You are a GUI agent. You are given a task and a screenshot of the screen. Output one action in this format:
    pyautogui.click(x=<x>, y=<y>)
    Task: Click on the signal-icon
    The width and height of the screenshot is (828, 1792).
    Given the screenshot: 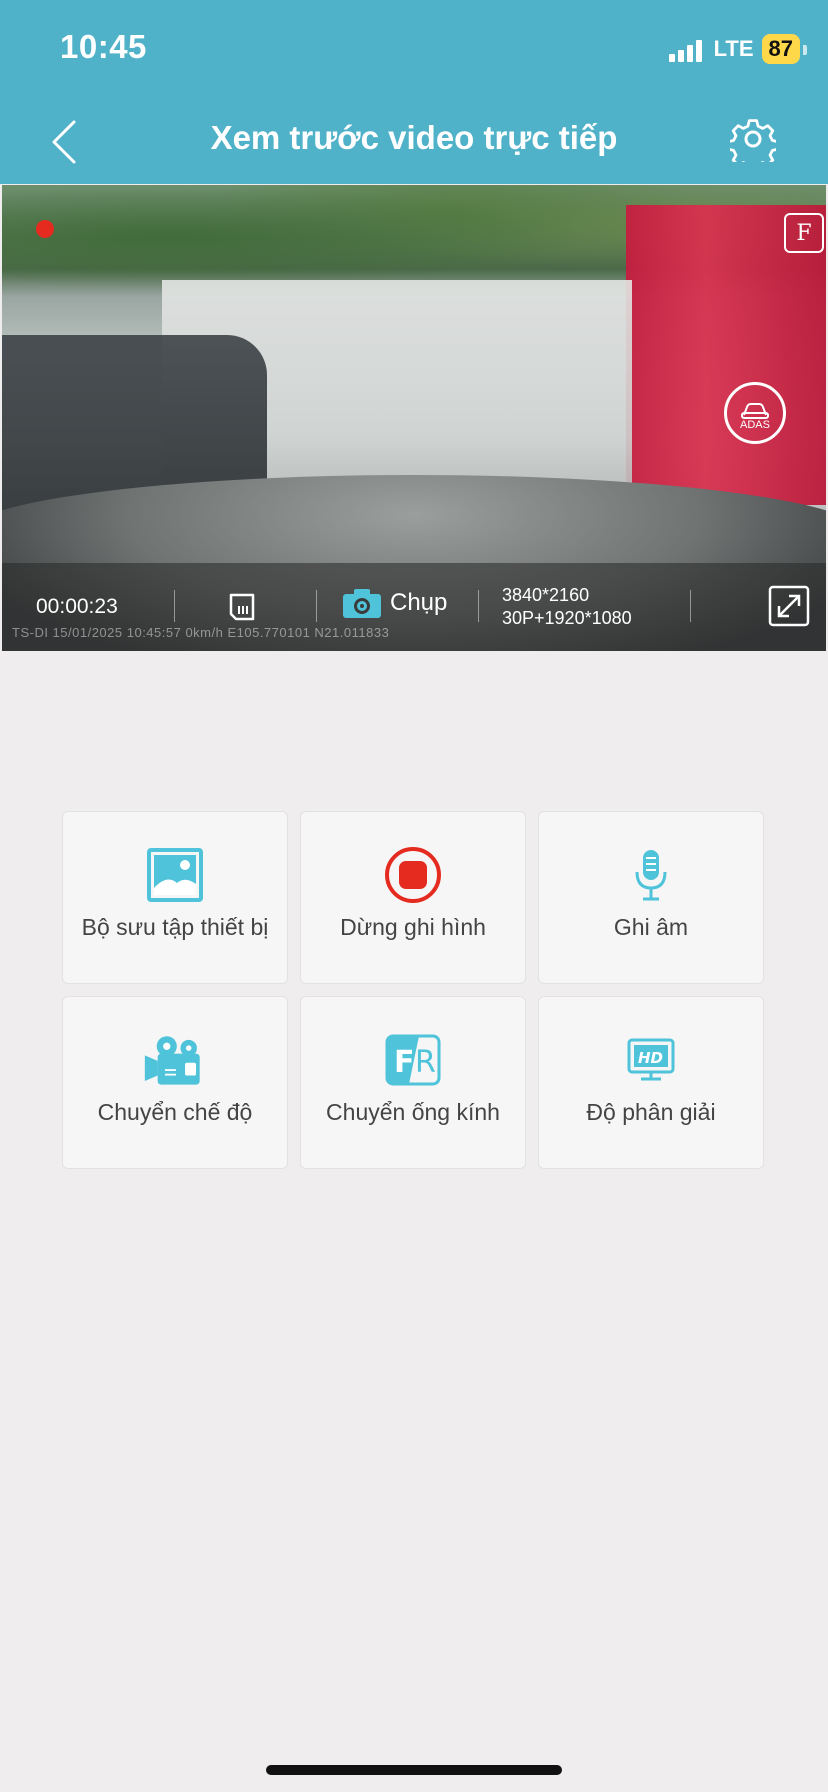 What is the action you would take?
    pyautogui.click(x=685, y=49)
    